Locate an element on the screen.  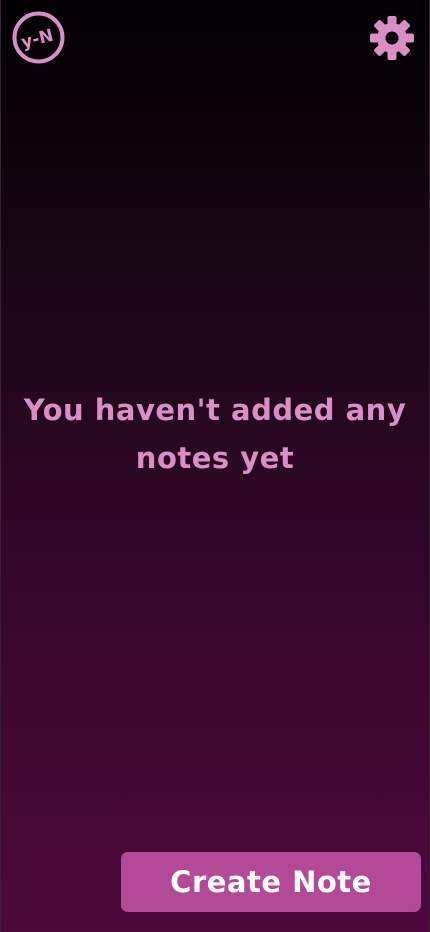
empty-notes-message: You haven't added any notes yet is located at coordinates (215, 434).